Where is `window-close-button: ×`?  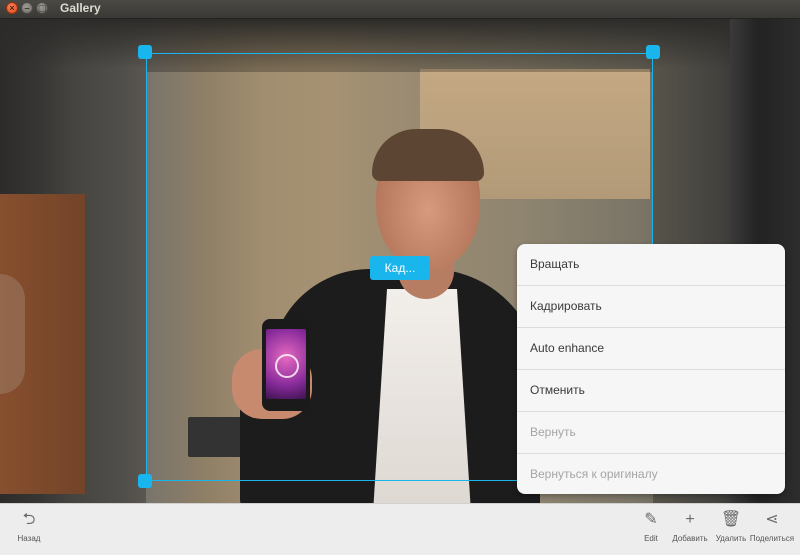
window-close-button: × is located at coordinates (12, 8).